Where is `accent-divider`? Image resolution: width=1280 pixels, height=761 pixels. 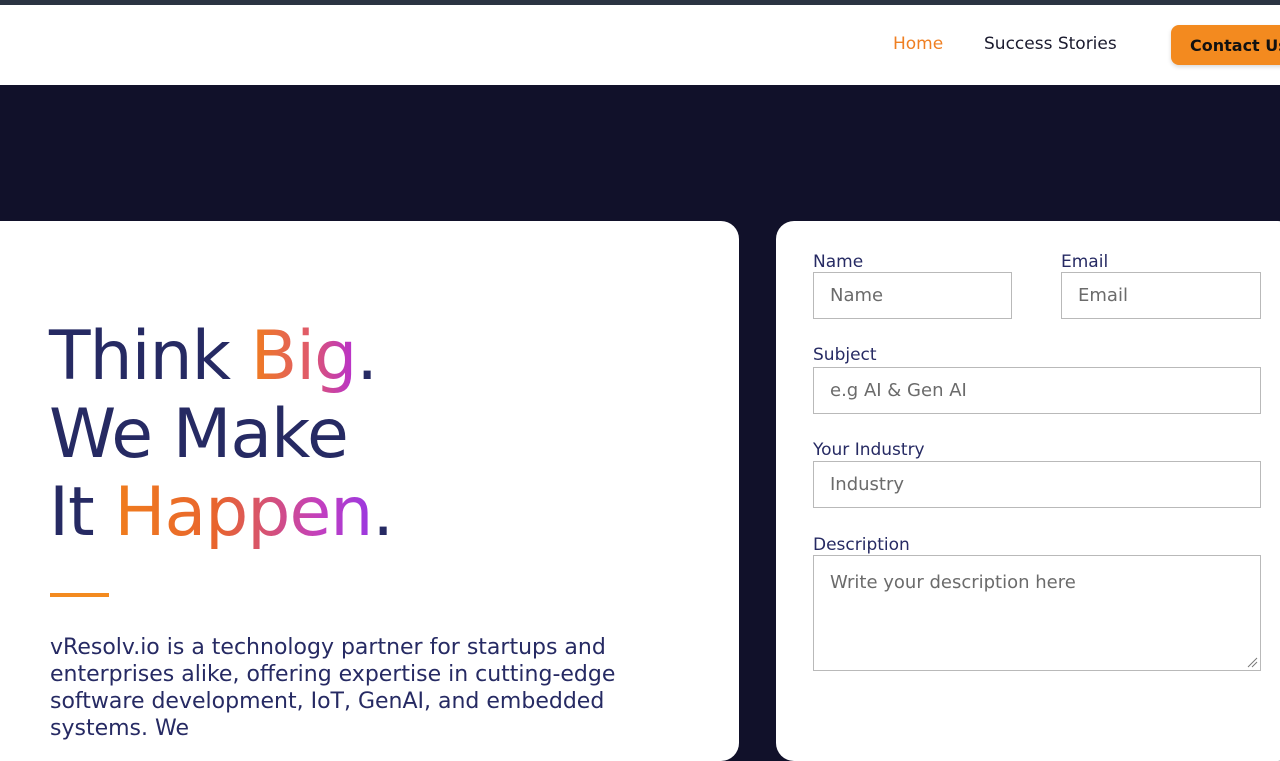 accent-divider is located at coordinates (79, 595).